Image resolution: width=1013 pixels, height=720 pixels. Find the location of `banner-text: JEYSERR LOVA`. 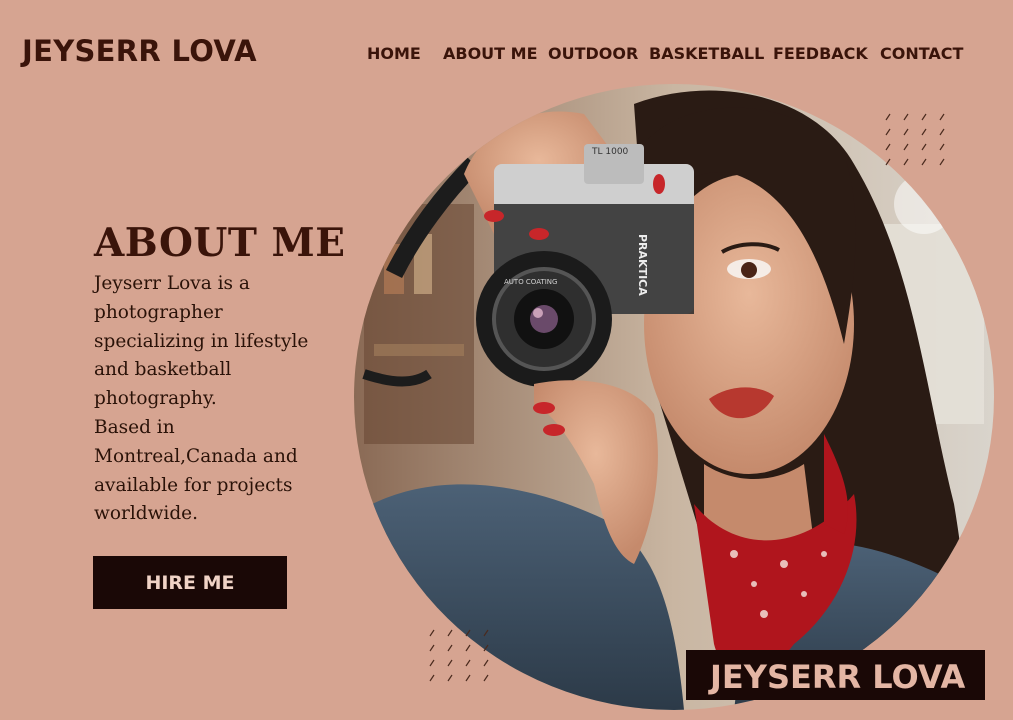

banner-text: JEYSERR LOVA is located at coordinates (838, 677).